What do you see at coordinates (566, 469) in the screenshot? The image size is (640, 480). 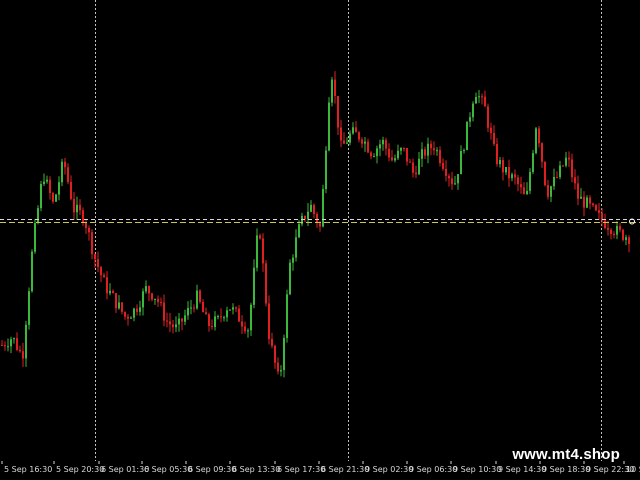 I see `x-tick-label: 9 Sep 18:30` at bounding box center [566, 469].